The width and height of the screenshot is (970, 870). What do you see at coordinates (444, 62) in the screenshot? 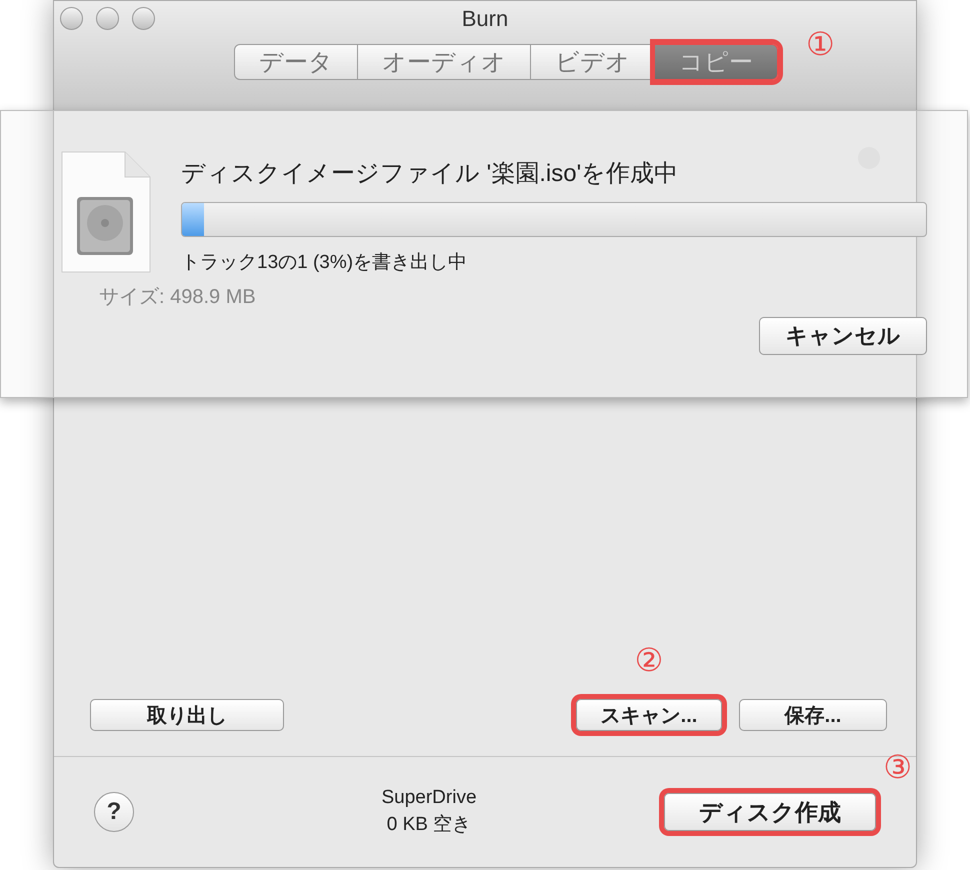
I see `tab: オーディオ` at bounding box center [444, 62].